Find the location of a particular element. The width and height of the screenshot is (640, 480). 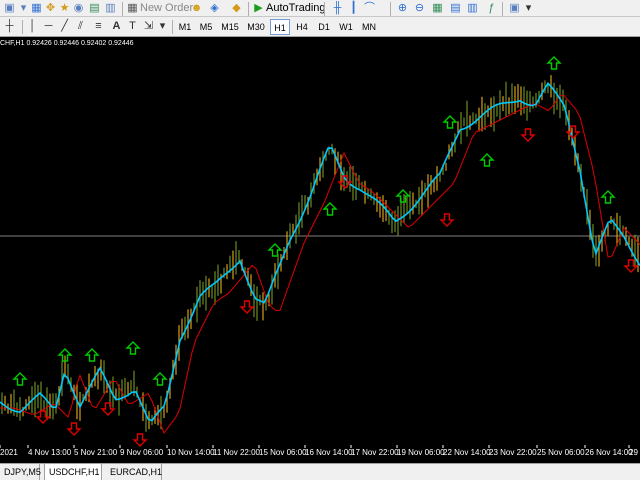

templates-dropdown-icon: ▾ is located at coordinates (528, 8).